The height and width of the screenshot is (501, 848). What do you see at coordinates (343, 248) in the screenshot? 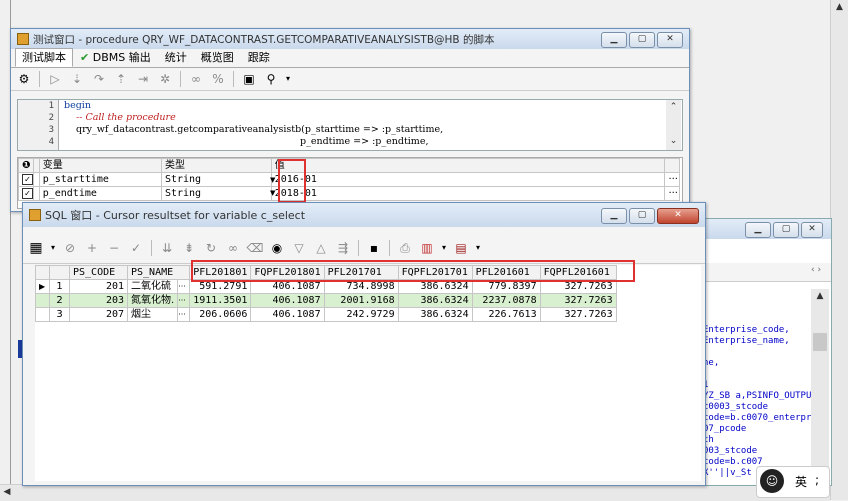
I see `record-view-icon: ⇶` at bounding box center [343, 248].